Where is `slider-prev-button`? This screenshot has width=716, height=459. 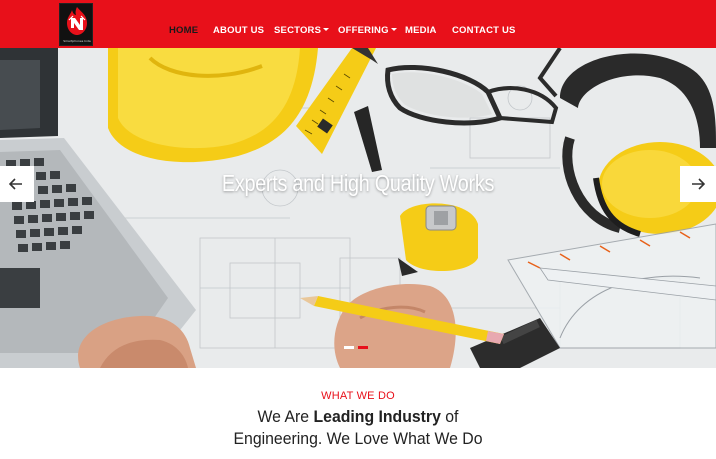
slider-prev-button is located at coordinates (17, 184).